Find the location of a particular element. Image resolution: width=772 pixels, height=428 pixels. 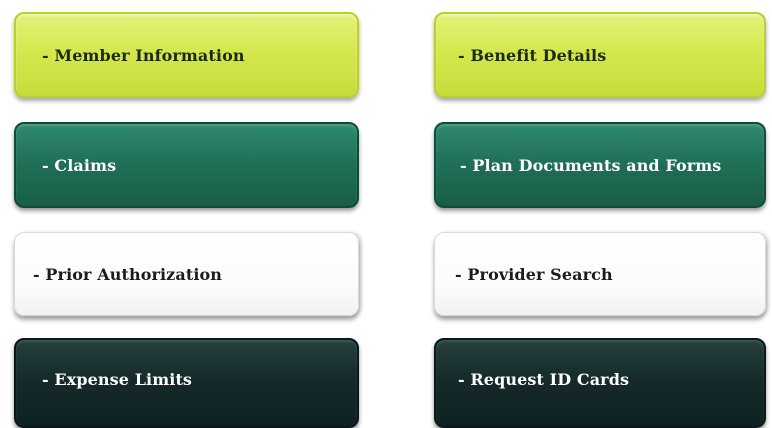

plan-documents-and-forms-label: - Plan Documents and Forms is located at coordinates (591, 165).